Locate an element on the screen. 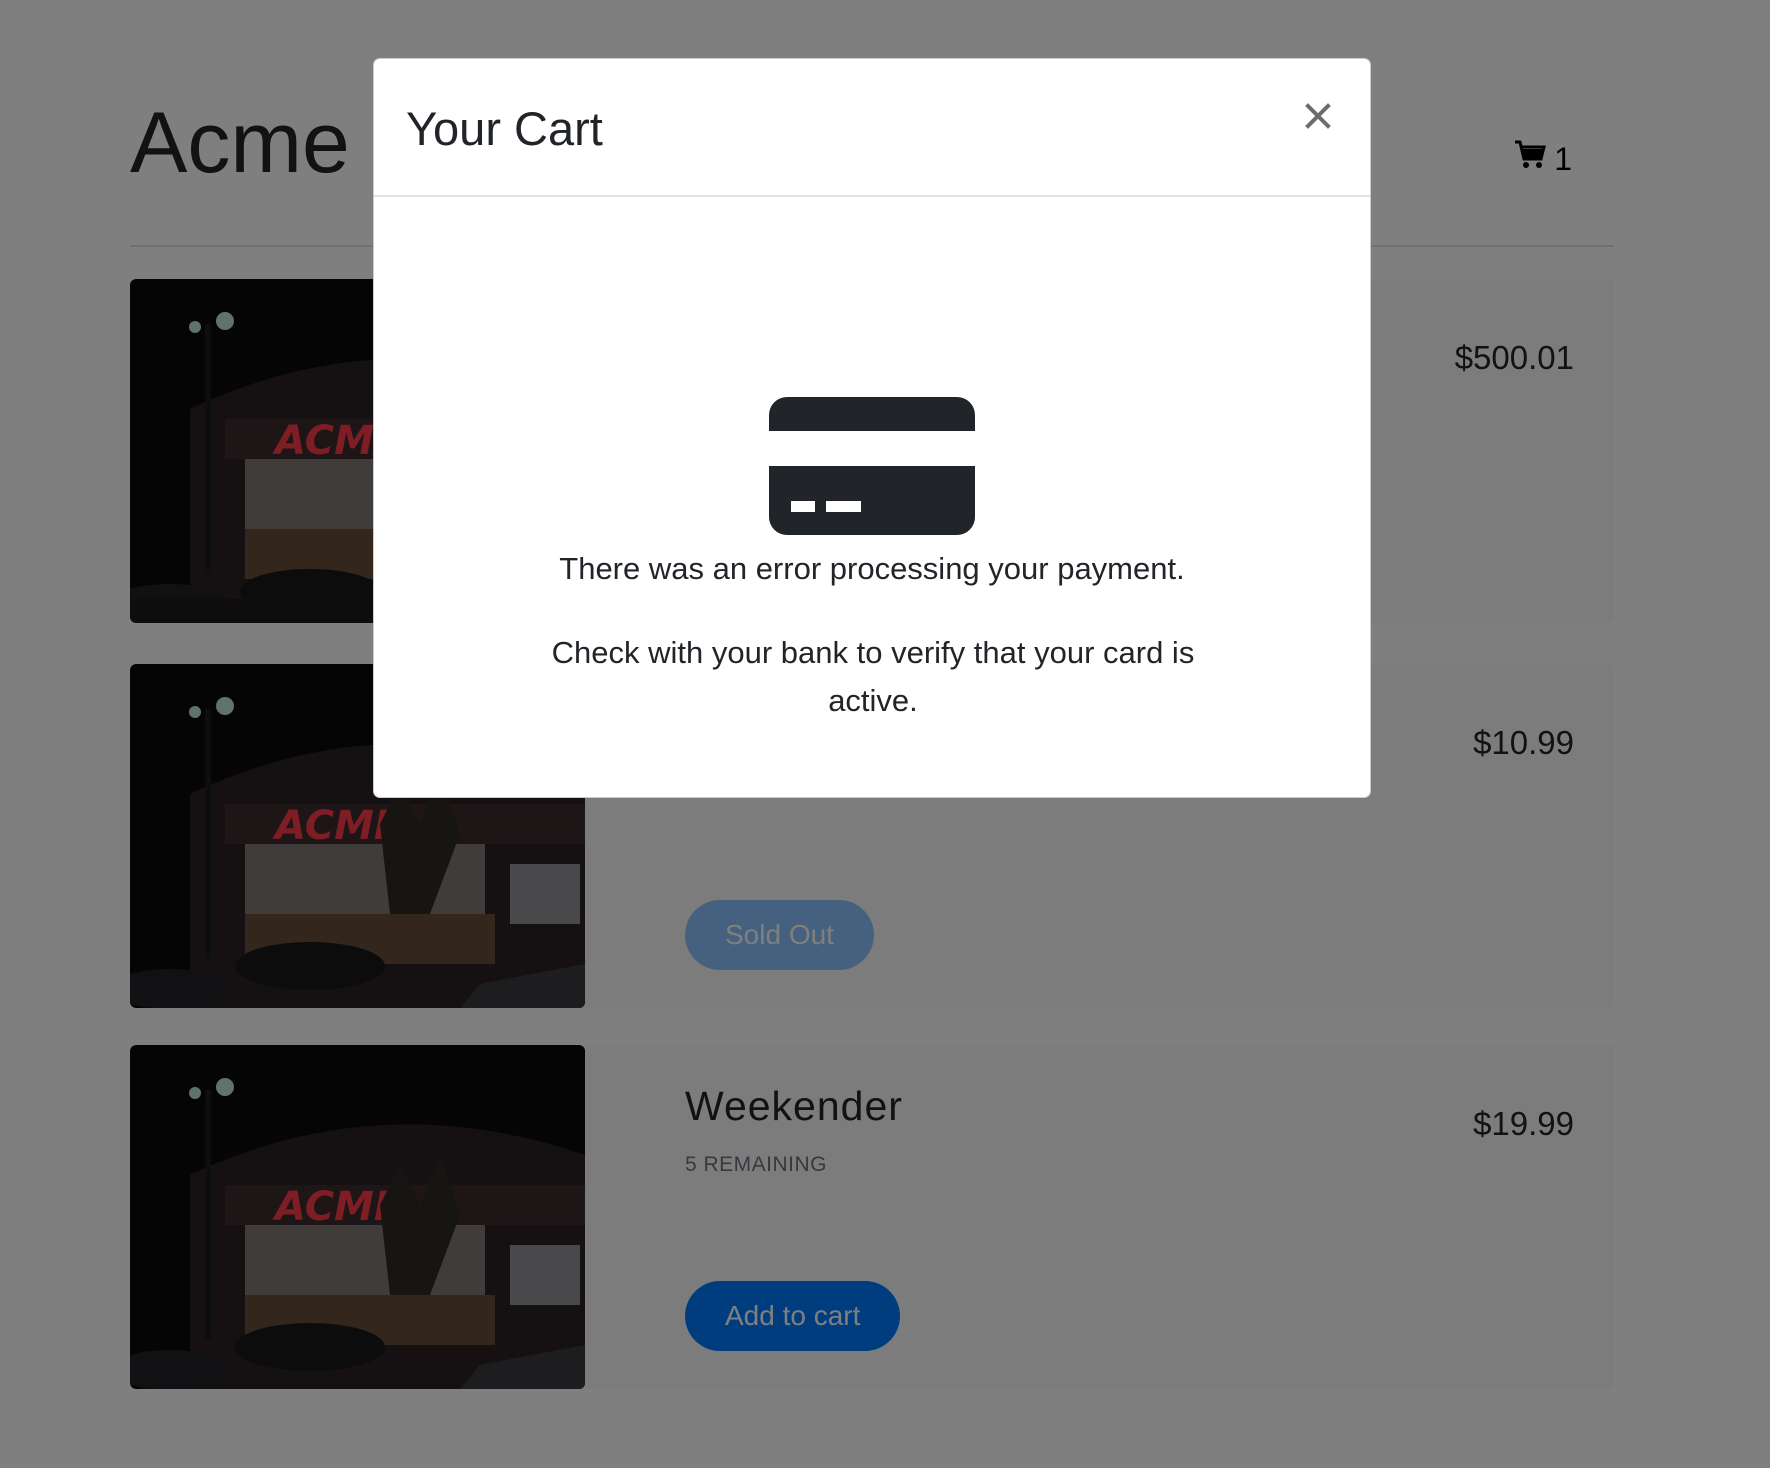  credit-card-icon is located at coordinates (872, 466).